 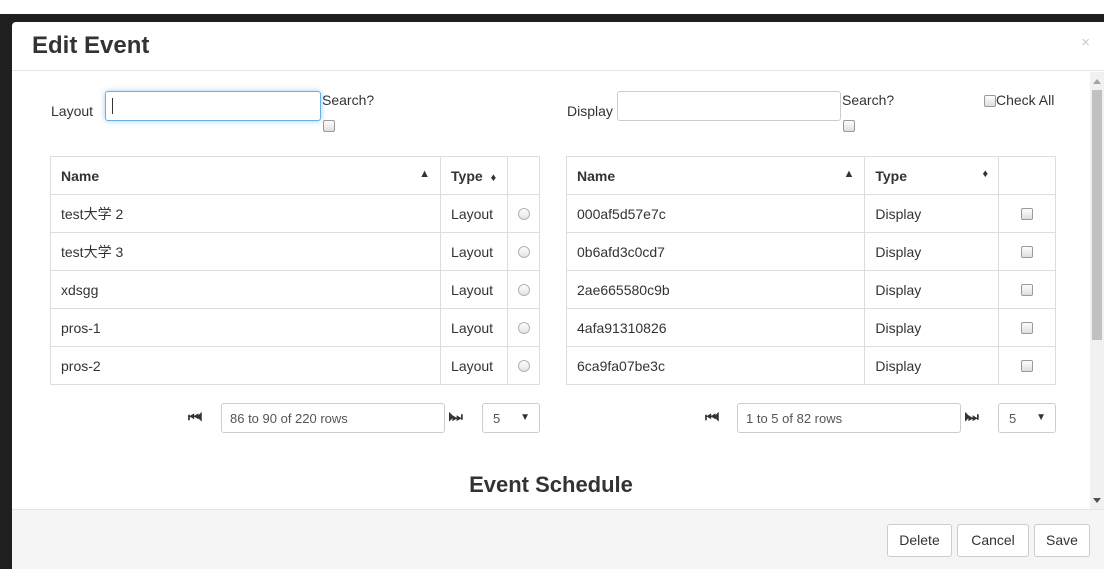 I want to click on display-name-cell: 0b6afd3c0cd7, so click(x=715, y=251).